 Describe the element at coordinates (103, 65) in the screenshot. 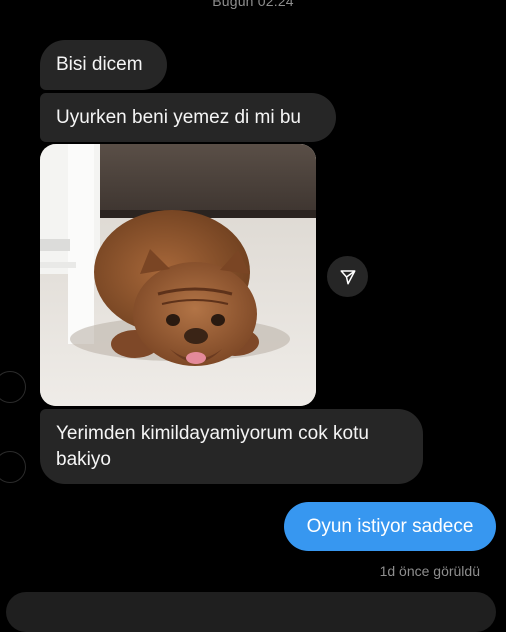

I see `incoming-message: Bisi dicem` at that location.